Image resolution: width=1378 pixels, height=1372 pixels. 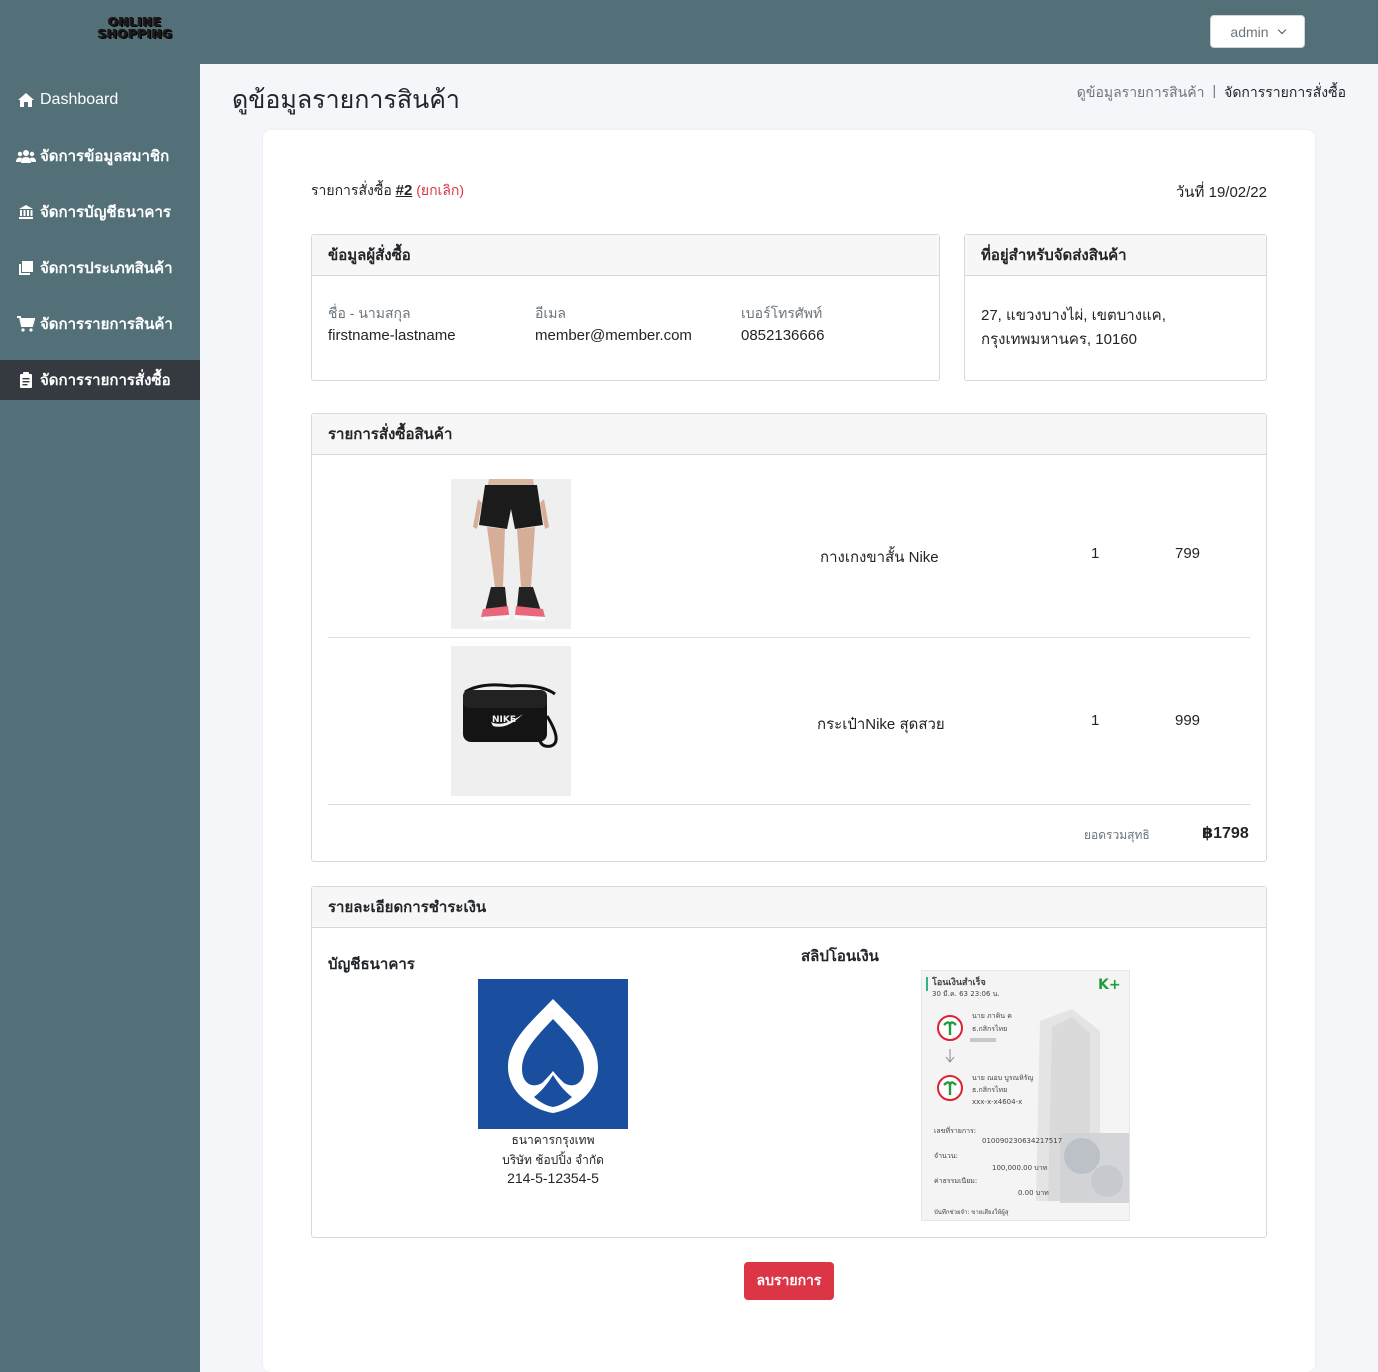 I want to click on name-label: ชื่อ - นามสกุล, so click(x=369, y=313).